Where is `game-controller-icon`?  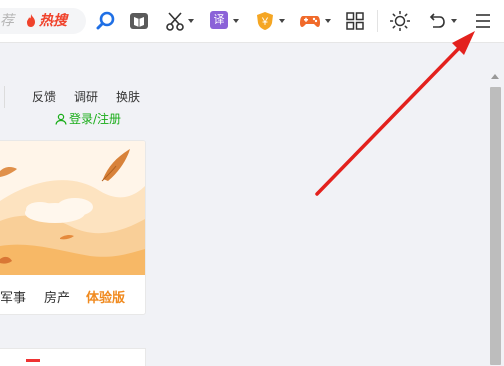 game-controller-icon is located at coordinates (310, 21).